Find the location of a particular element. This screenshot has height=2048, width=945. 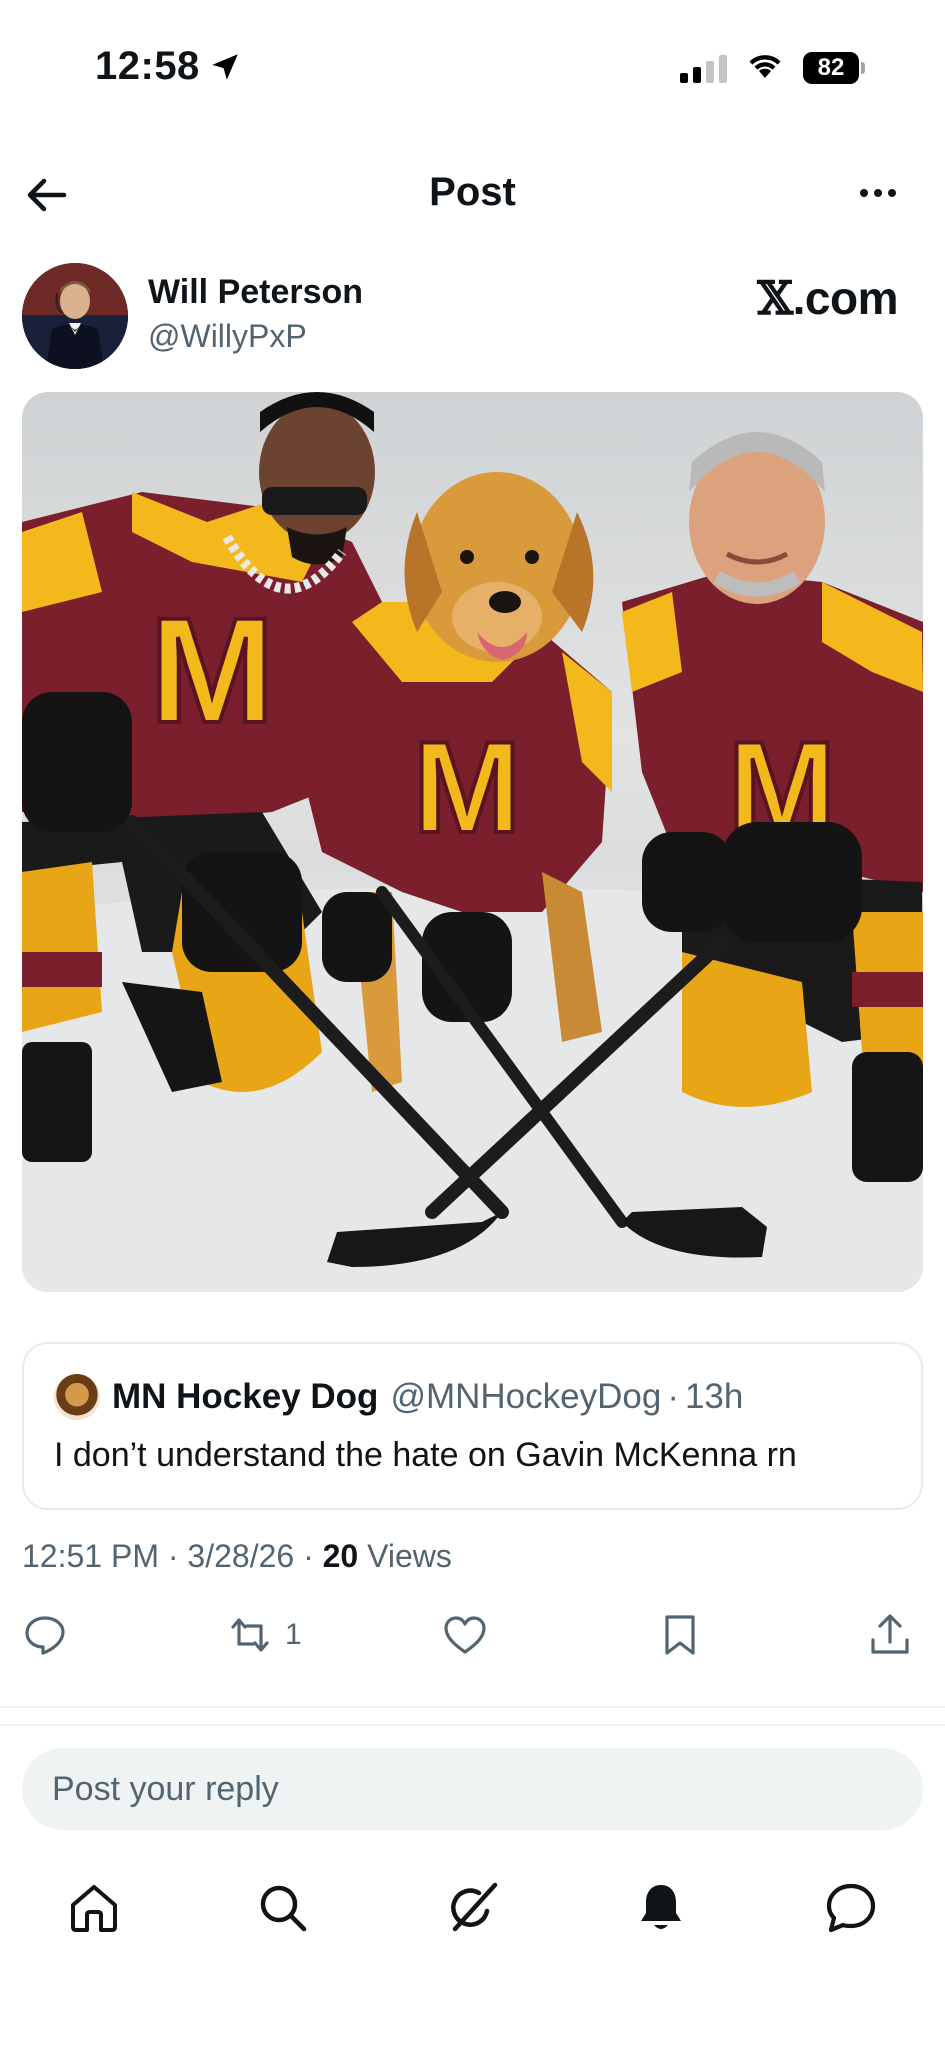

grok-icon is located at coordinates (474, 1907).